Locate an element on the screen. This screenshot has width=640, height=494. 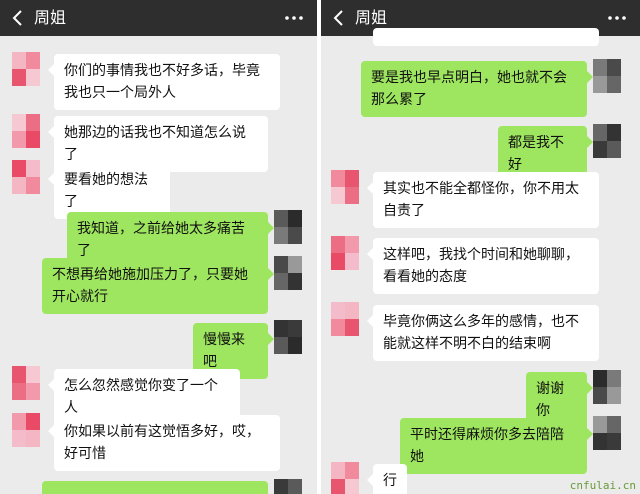
incoming-message-bubble: 毕竟你俩这么多年的感情，也不能就这样不明不白的结束啊 is located at coordinates (483, 333).